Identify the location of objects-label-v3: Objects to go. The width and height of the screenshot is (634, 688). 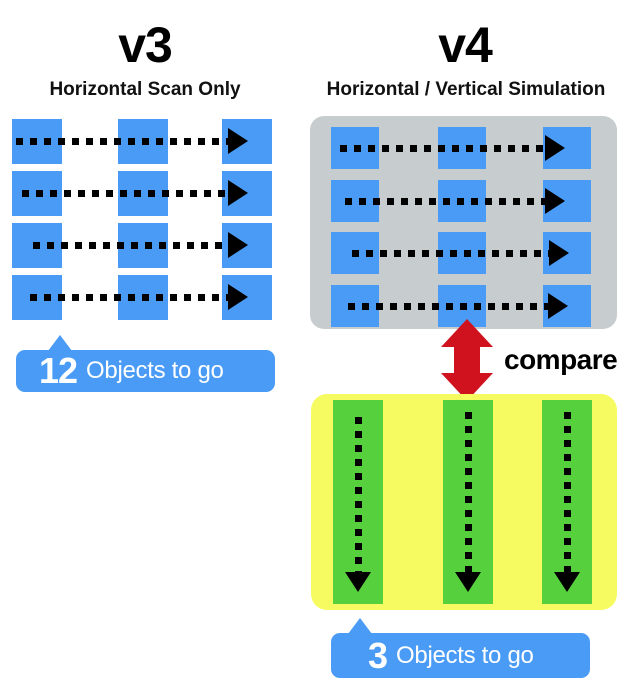
(155, 370).